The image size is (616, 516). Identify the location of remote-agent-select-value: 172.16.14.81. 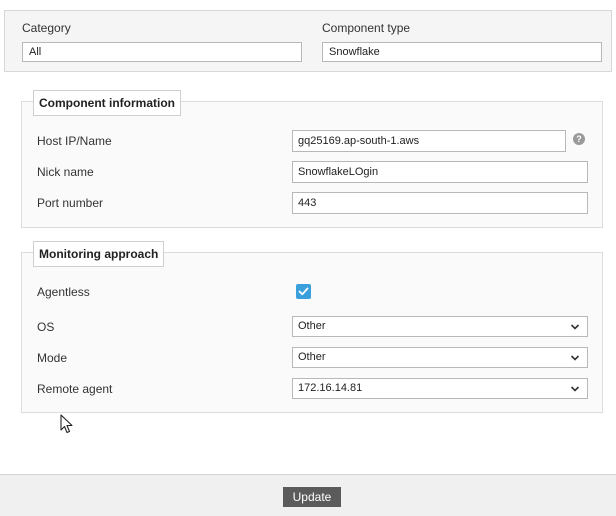
(330, 388).